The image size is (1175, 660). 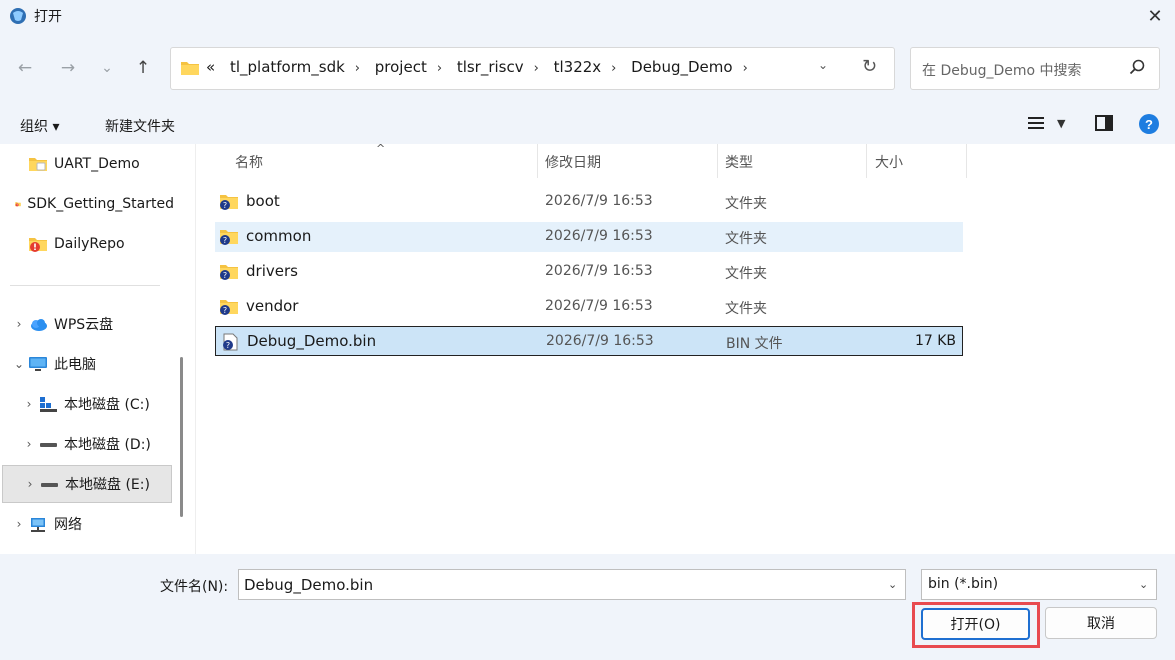 What do you see at coordinates (1155, 16) in the screenshot?
I see `close-icon: ✕` at bounding box center [1155, 16].